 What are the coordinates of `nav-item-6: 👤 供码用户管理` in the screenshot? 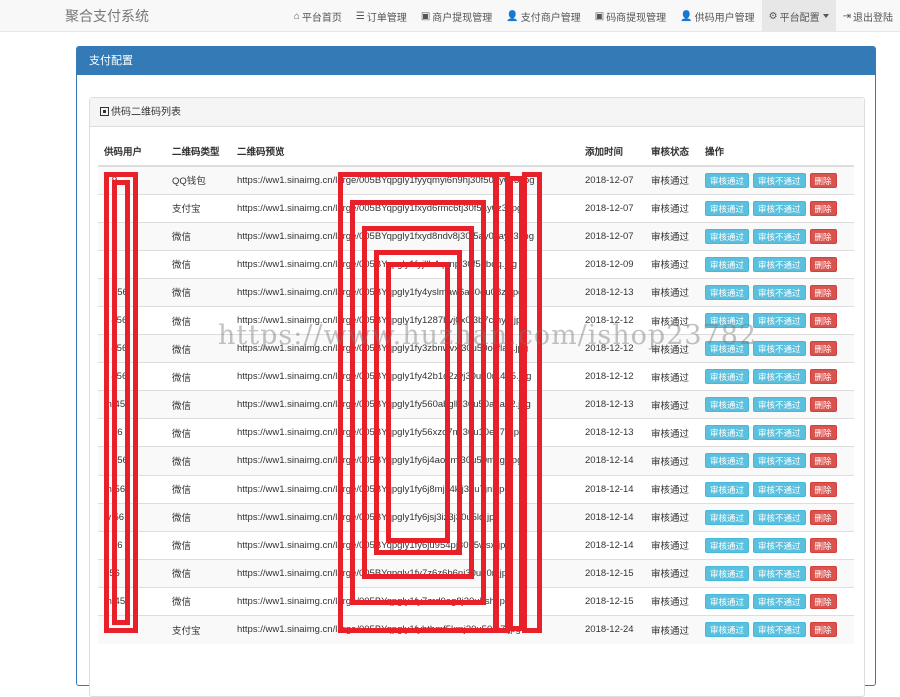 It's located at (717, 16).